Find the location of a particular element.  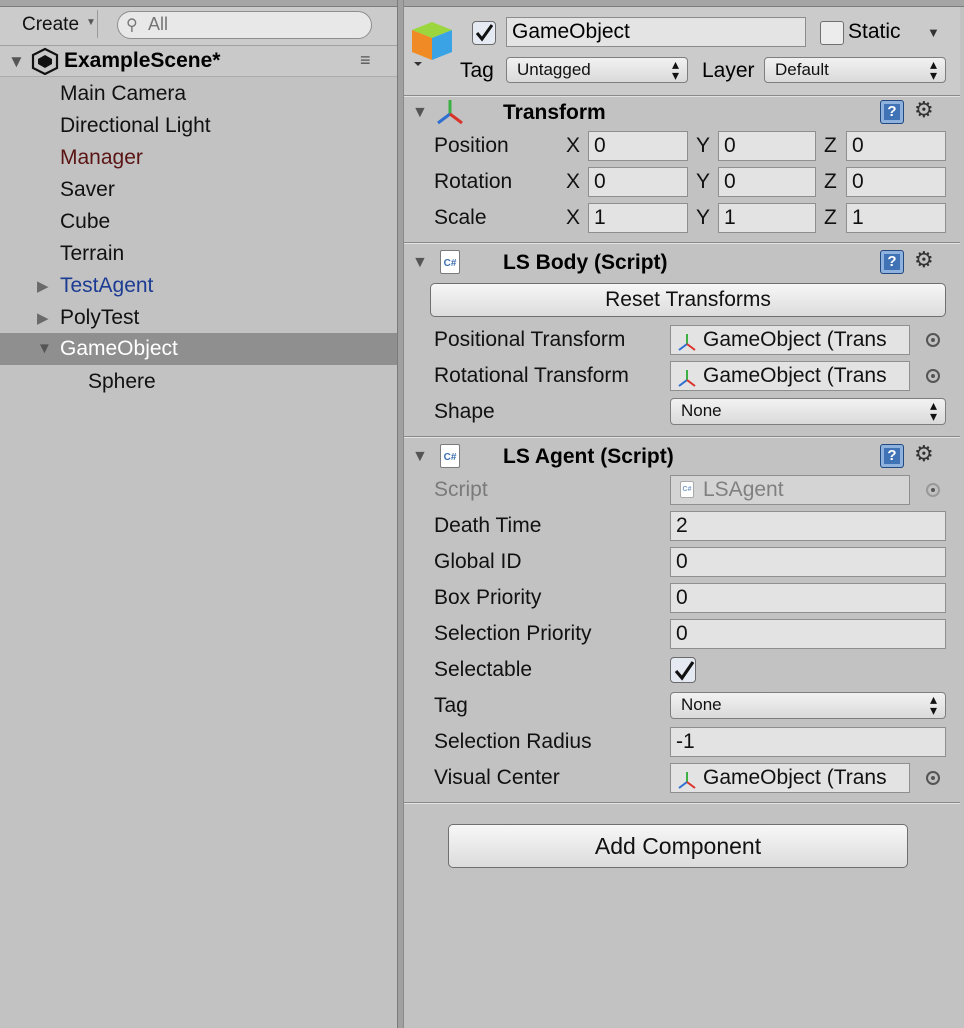

add-component-button: Add Component is located at coordinates (678, 846).